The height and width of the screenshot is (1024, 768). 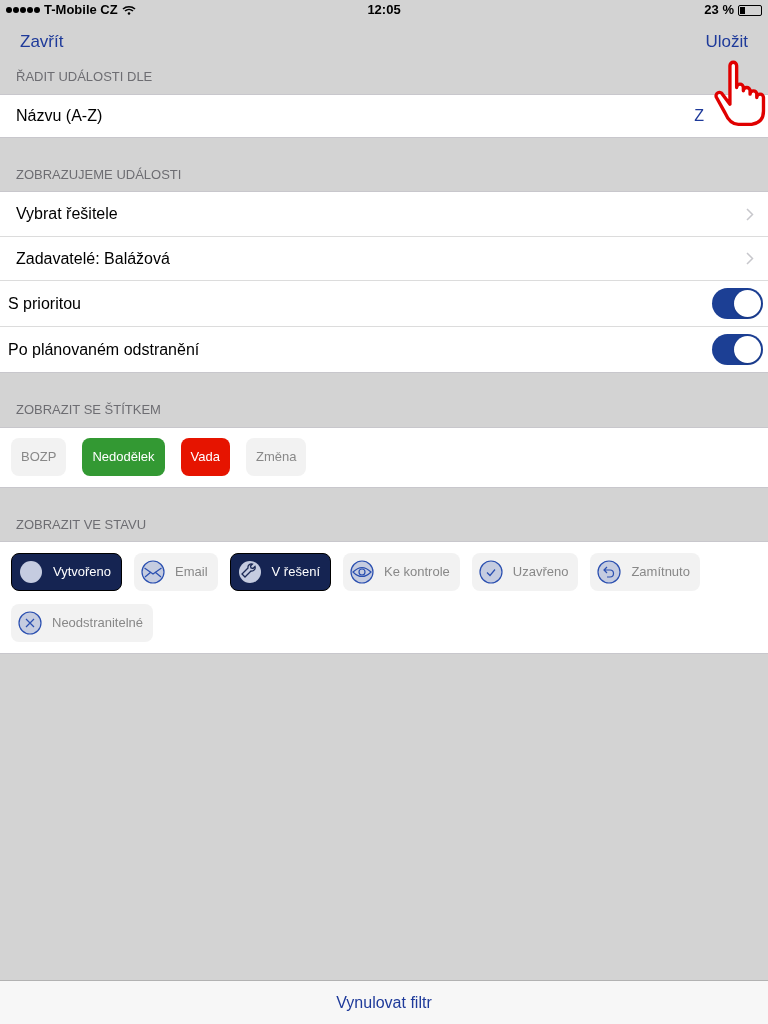 I want to click on status-chip: Email, so click(x=176, y=572).